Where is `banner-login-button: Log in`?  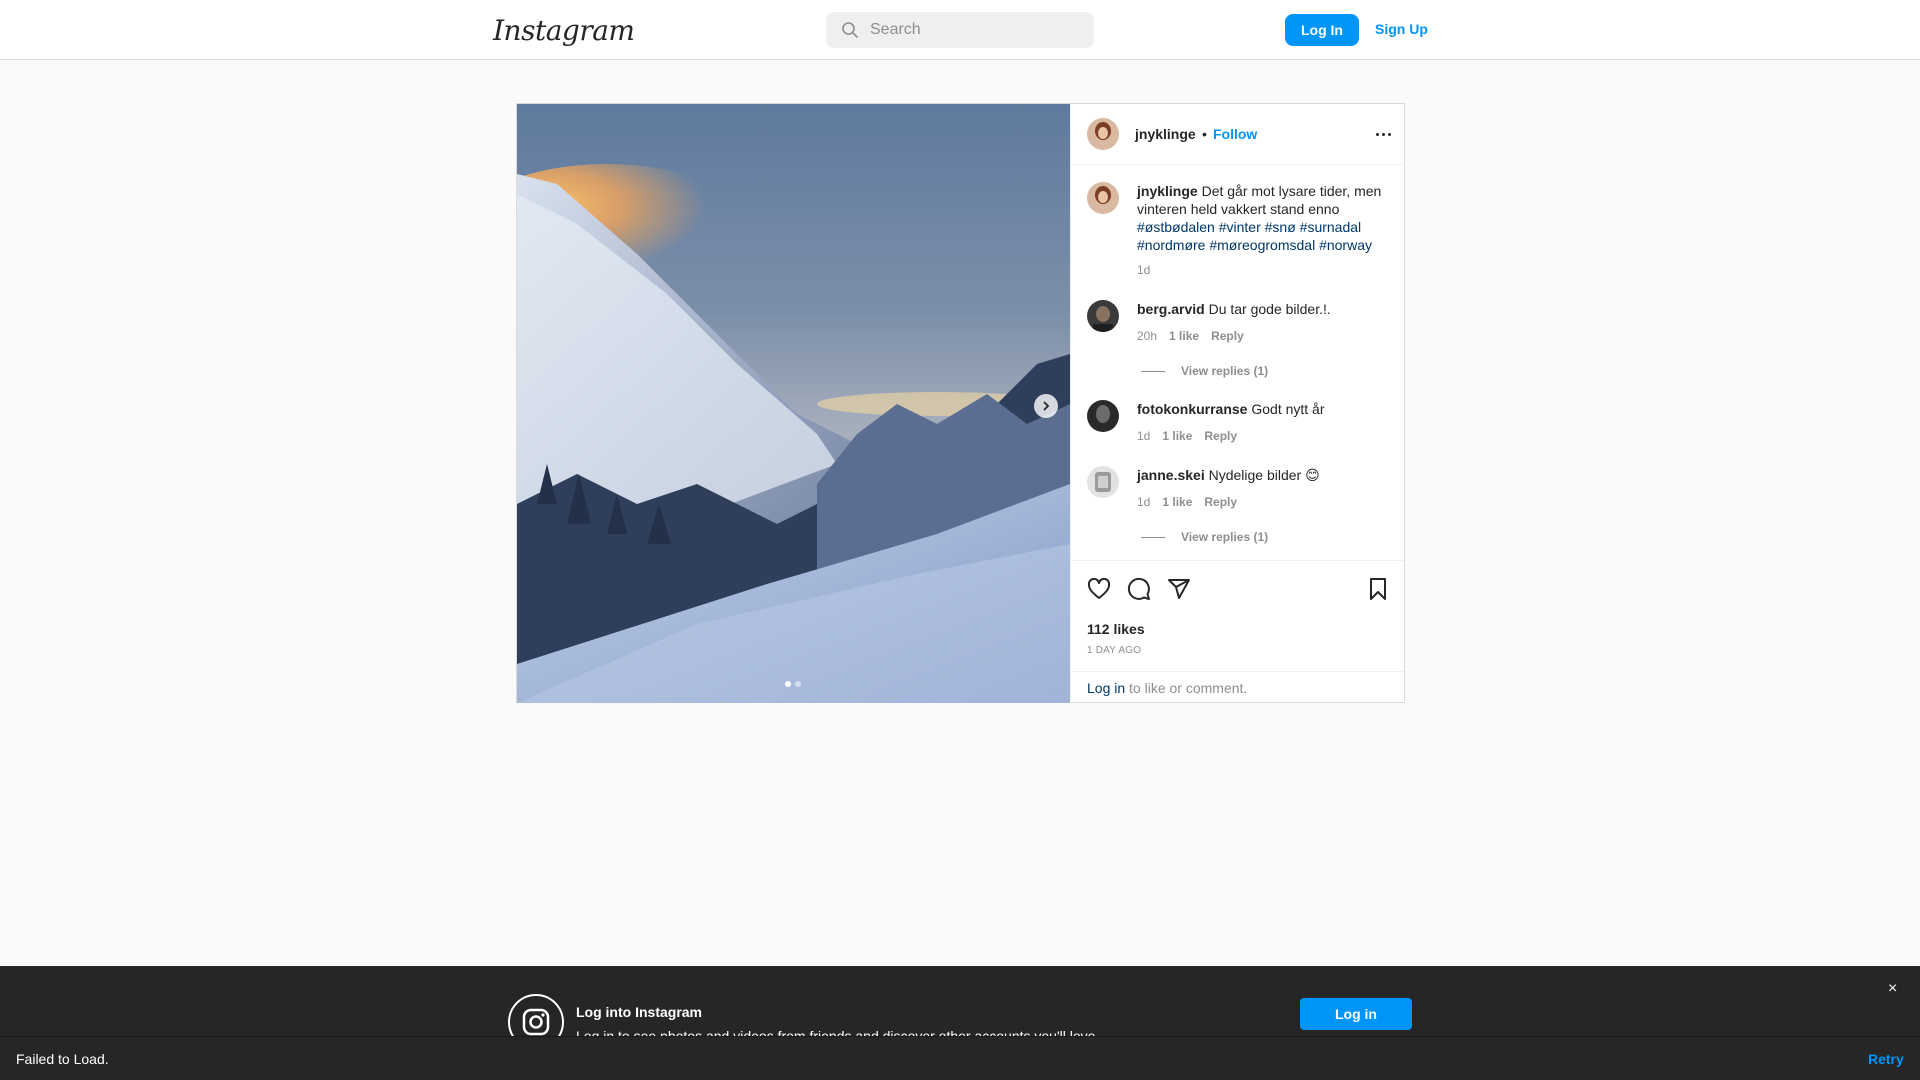 banner-login-button: Log in is located at coordinates (1356, 1014).